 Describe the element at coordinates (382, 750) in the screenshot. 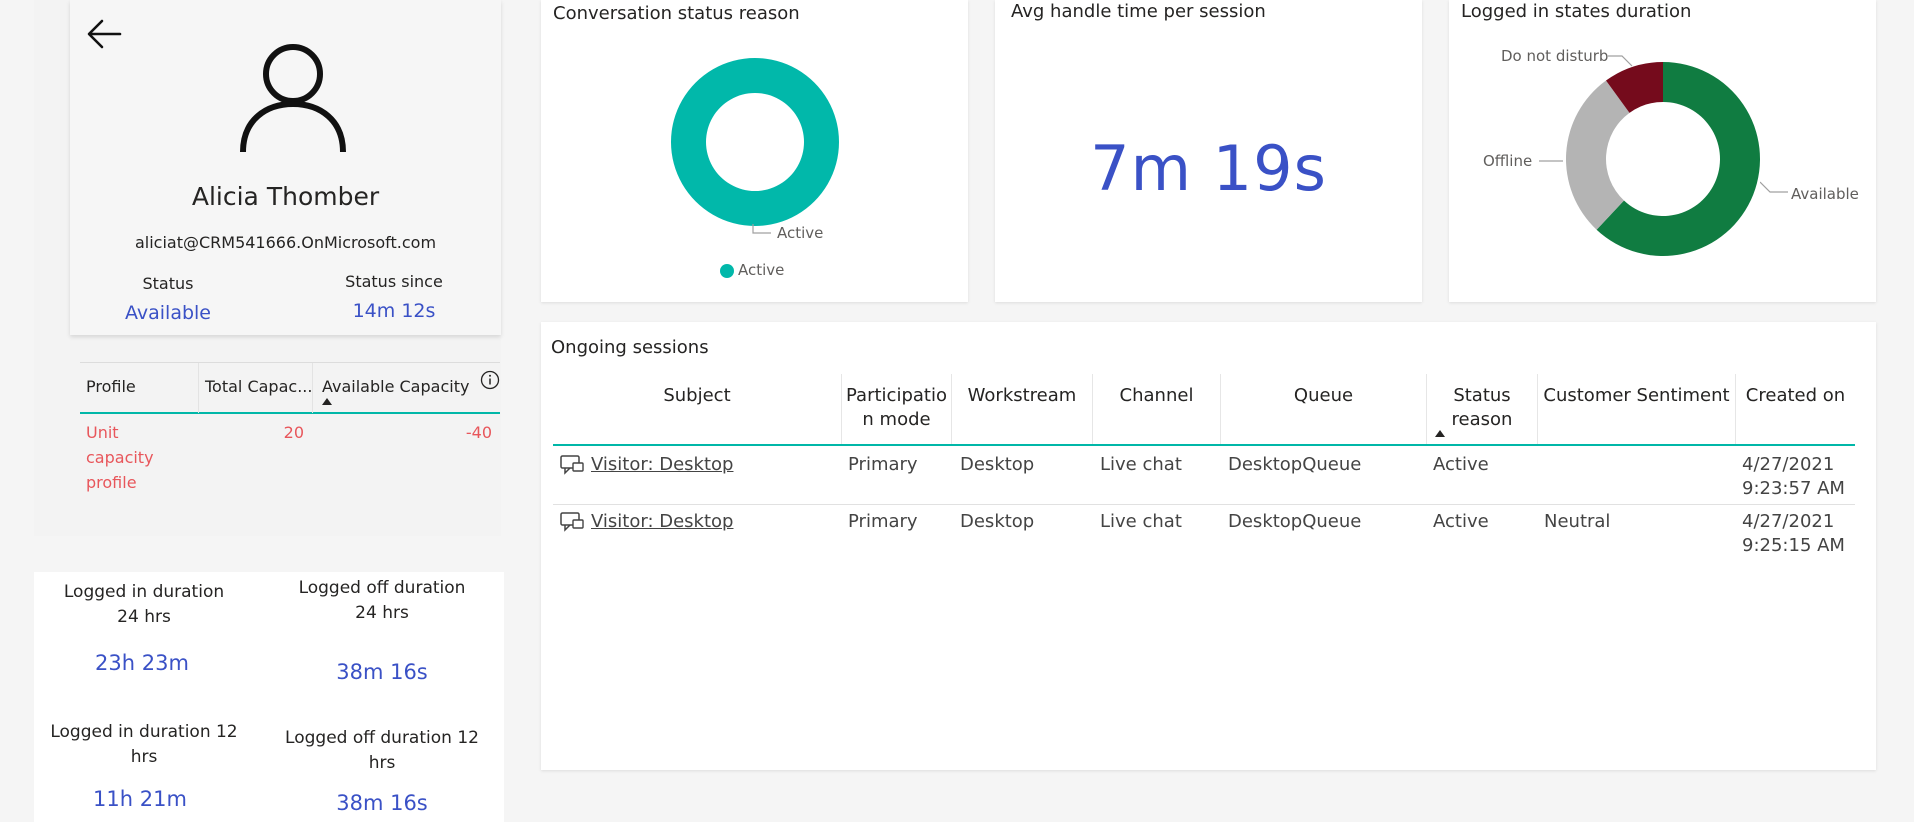

I see `logged-off-12h-label: Logged off duration 12 hrs` at that location.